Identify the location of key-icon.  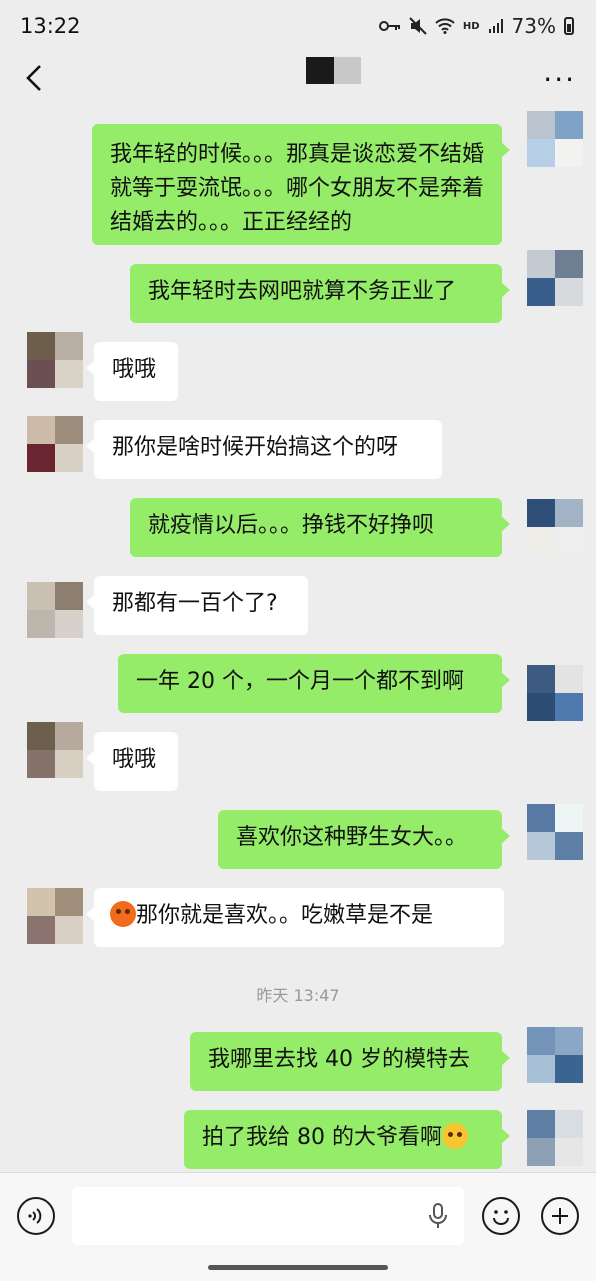
(389, 26).